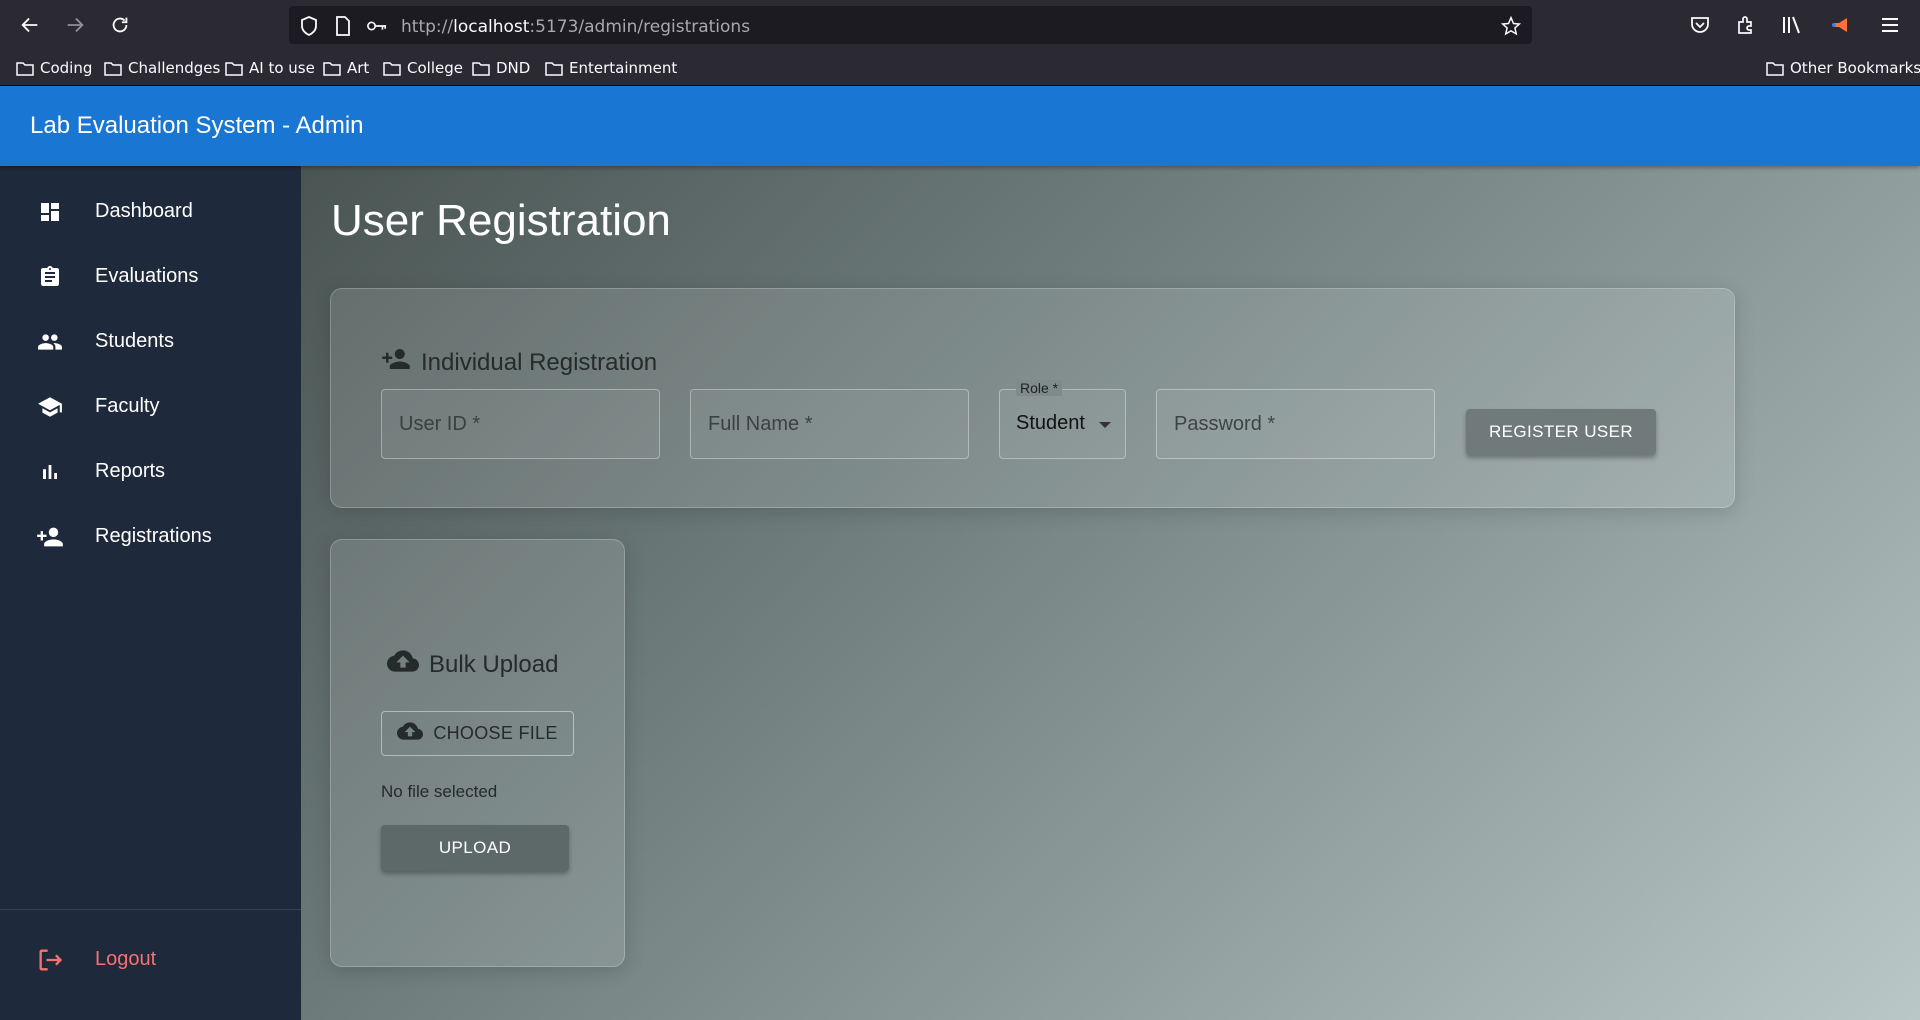 This screenshot has width=1920, height=1020. Describe the element at coordinates (495, 733) in the screenshot. I see `choose-file-label: CHOOSE FILE` at that location.